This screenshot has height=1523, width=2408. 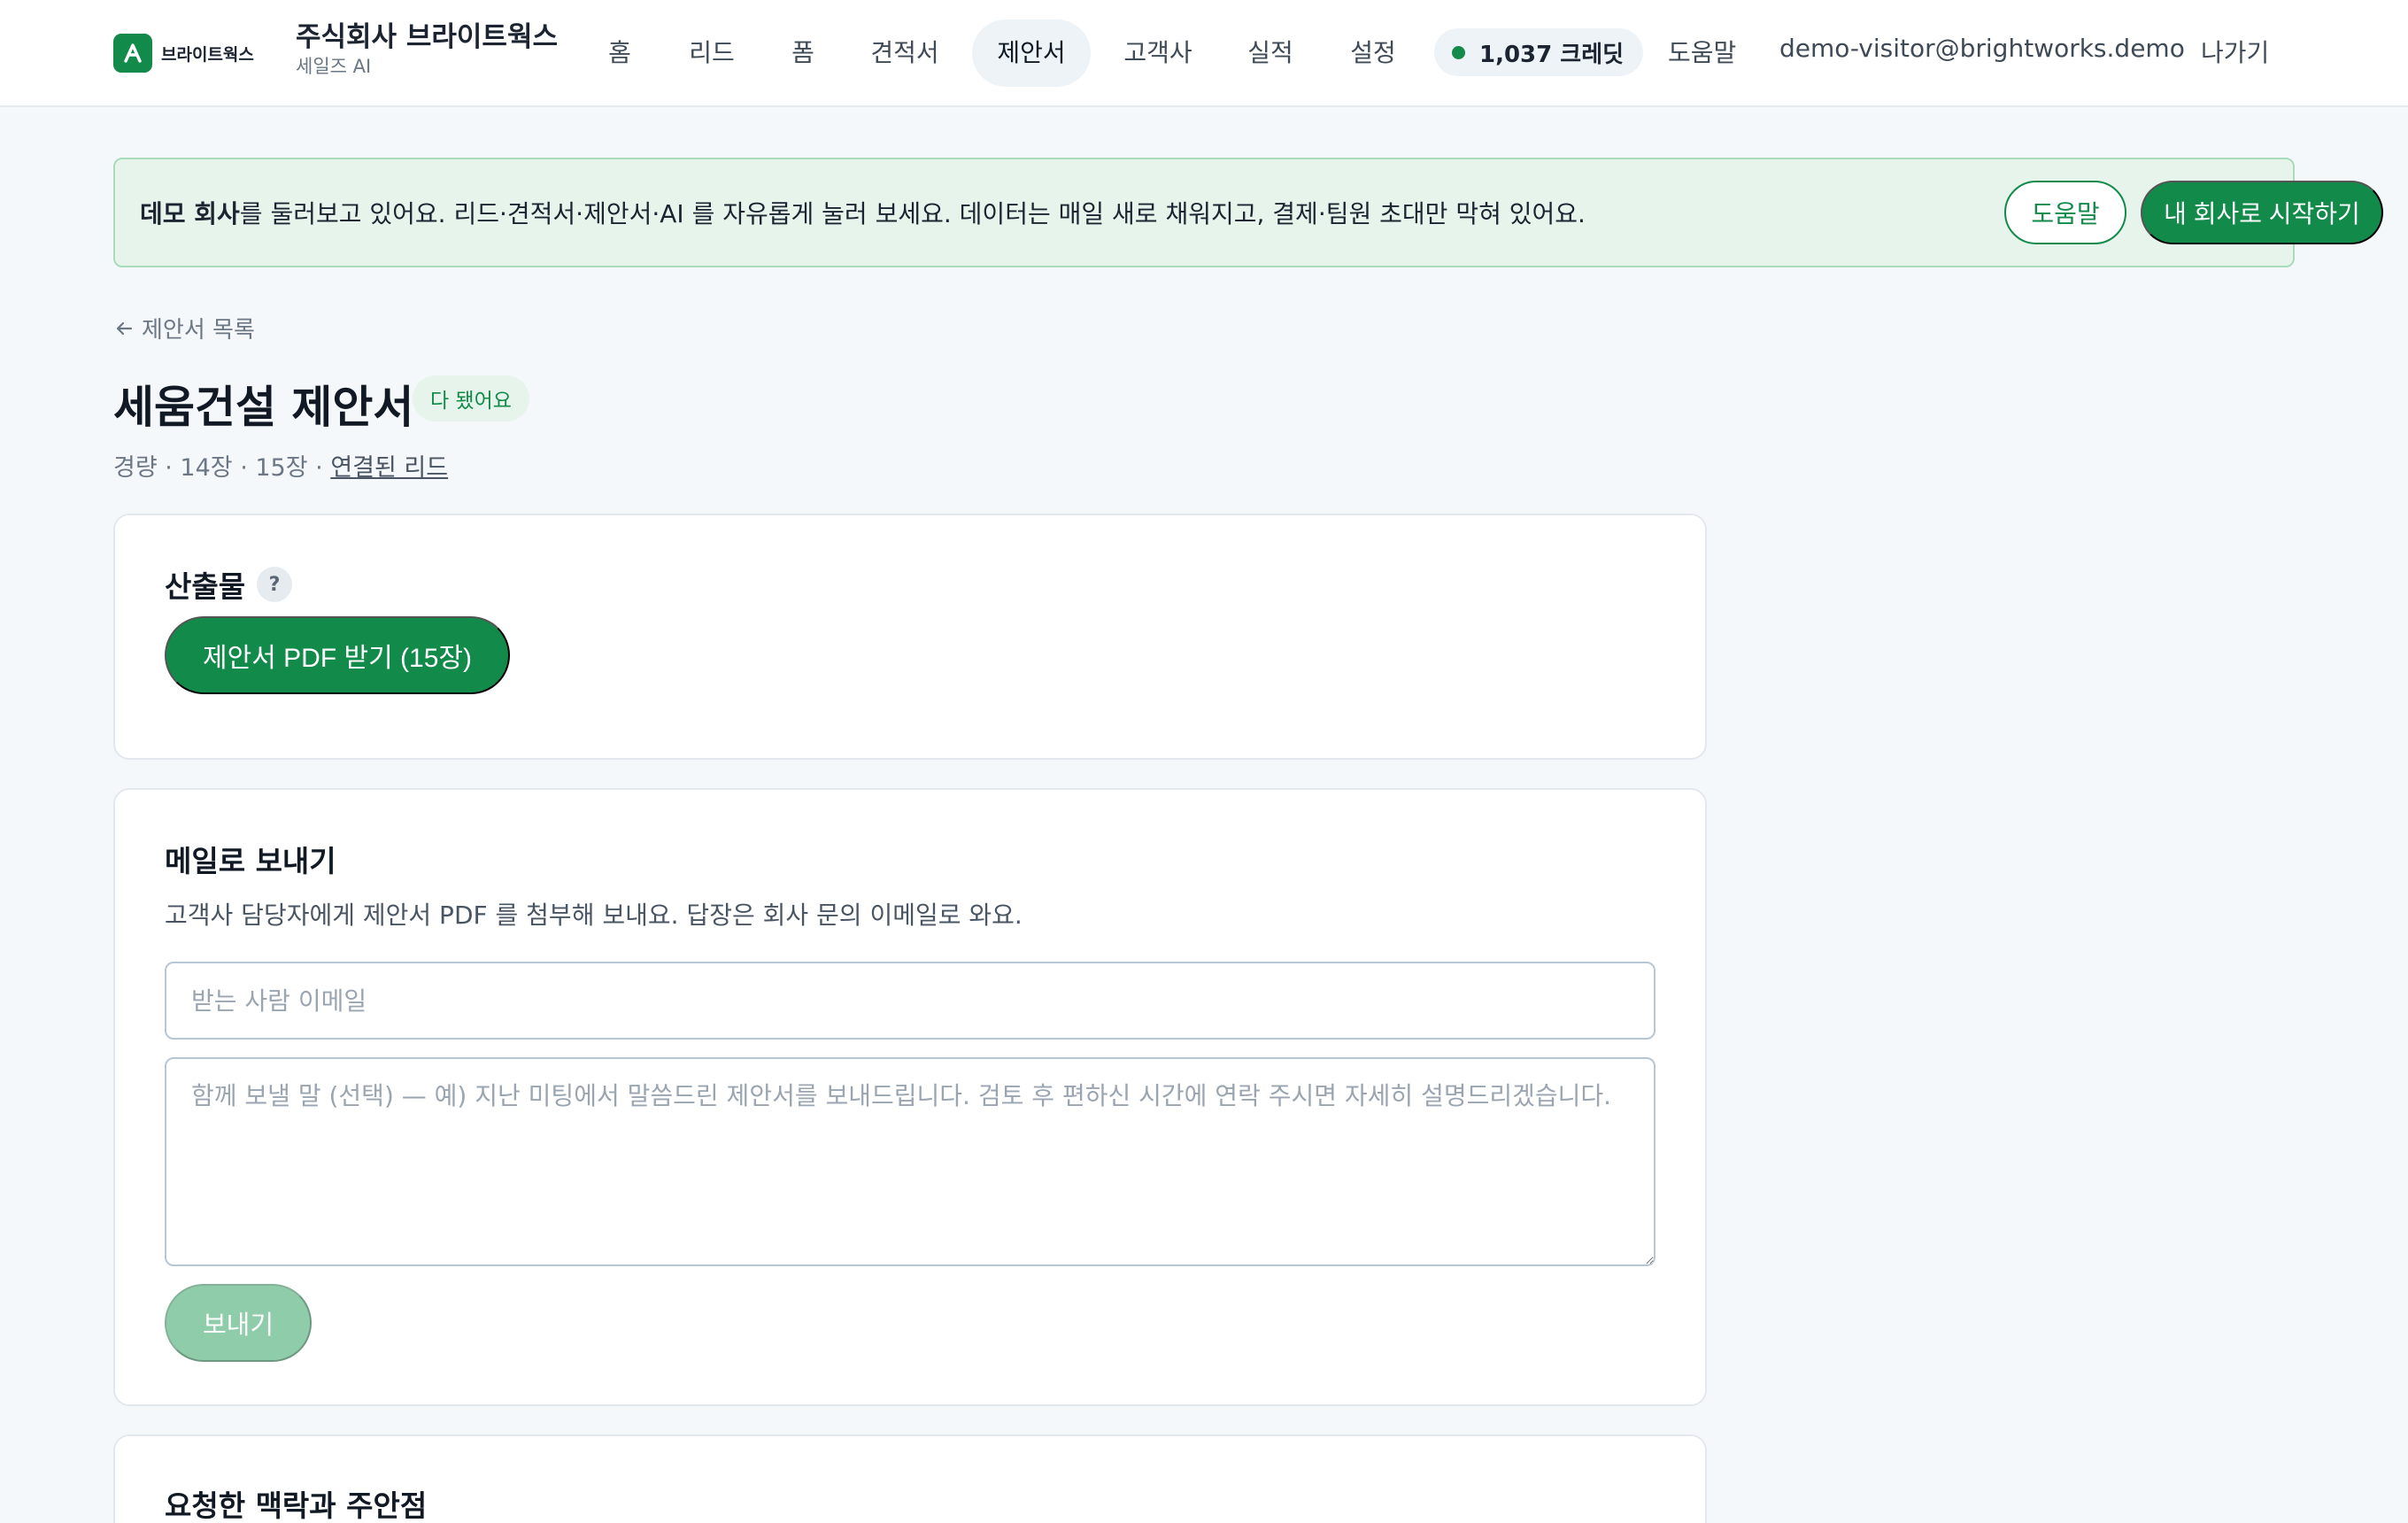 I want to click on nav-quotes: 견적서, so click(x=904, y=53).